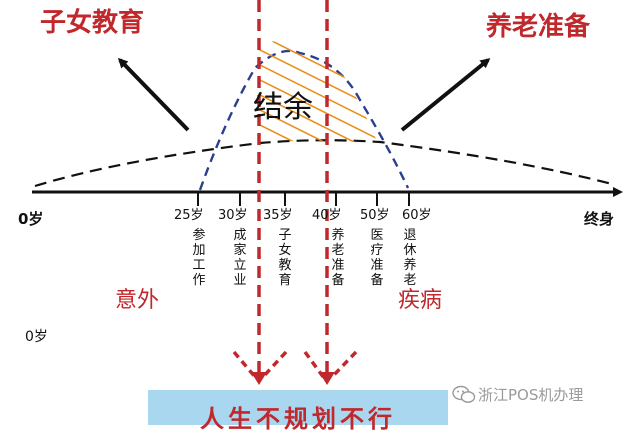 Image resolution: width=639 pixels, height=434 pixels. What do you see at coordinates (285, 258) in the screenshot?
I see `stage-label-education: 子女教育` at bounding box center [285, 258].